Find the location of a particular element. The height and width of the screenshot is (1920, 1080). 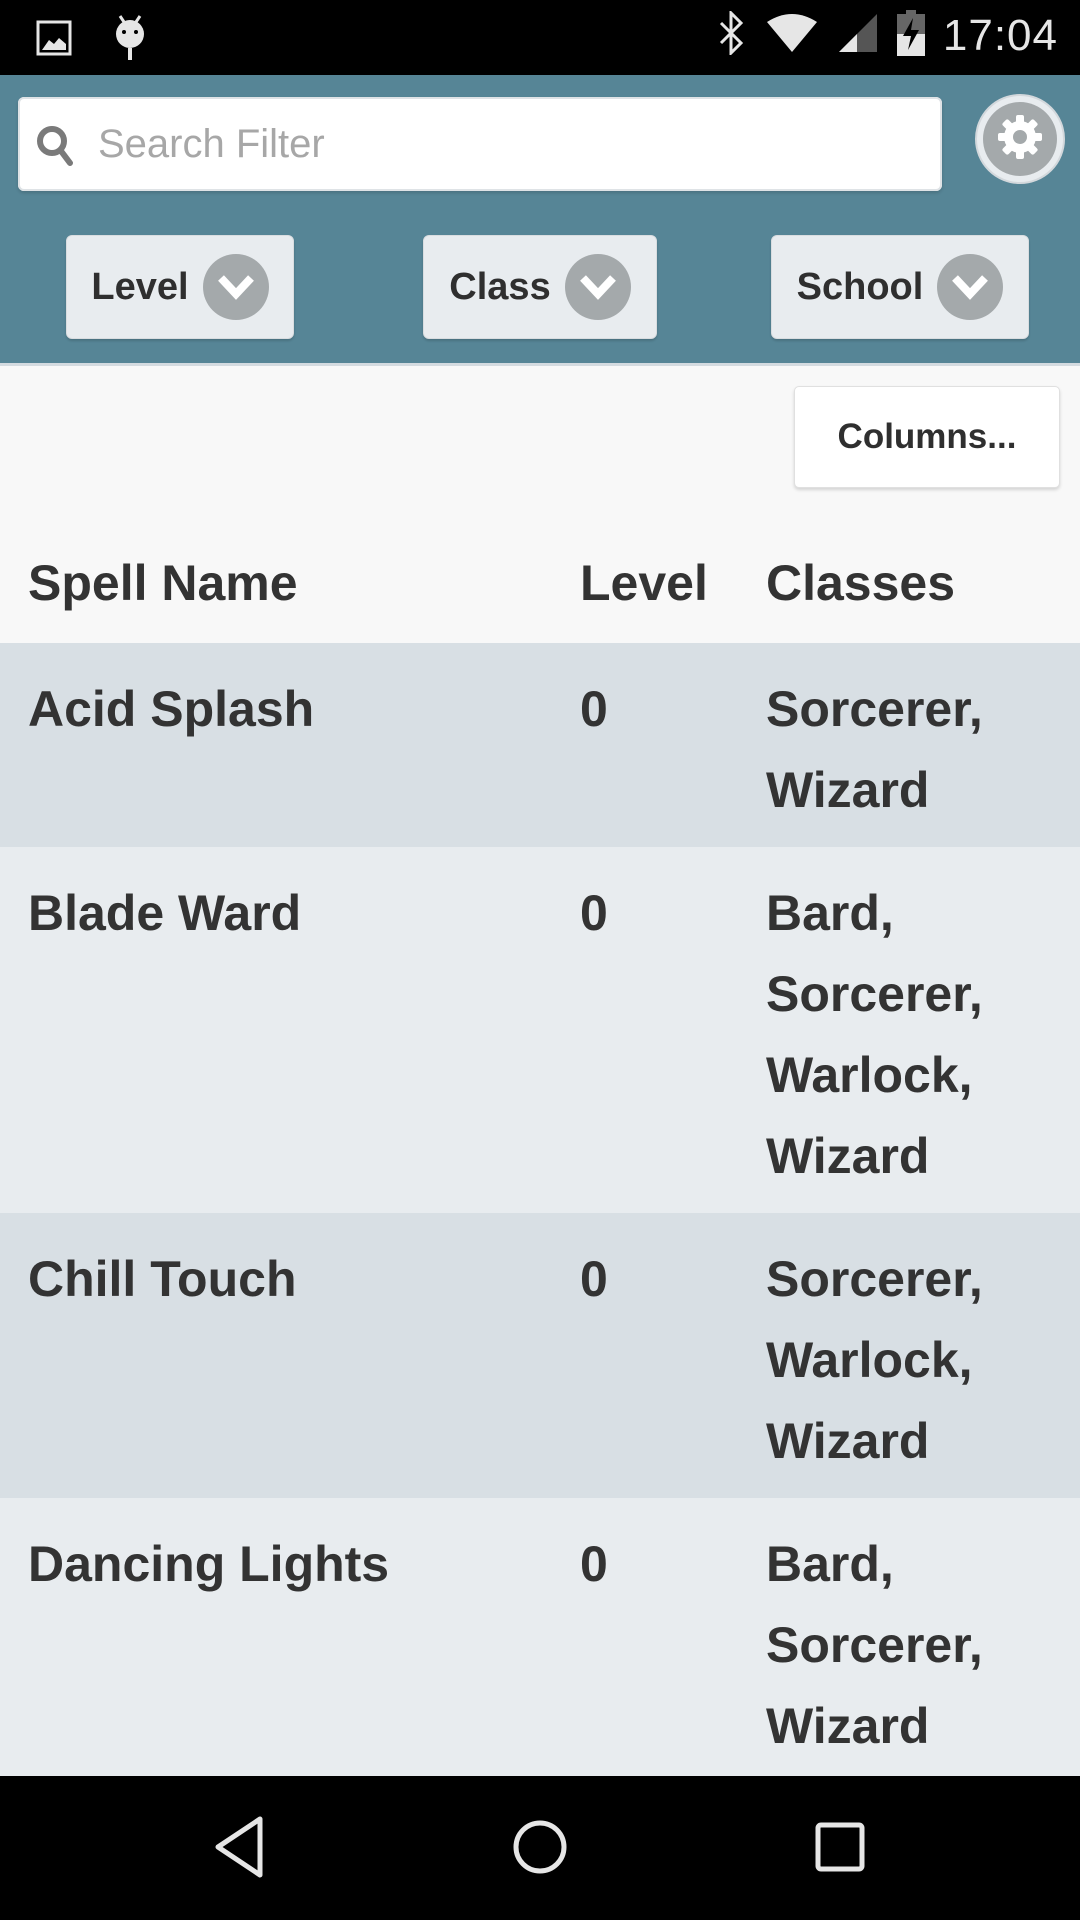

recents-button is located at coordinates (840, 1849).